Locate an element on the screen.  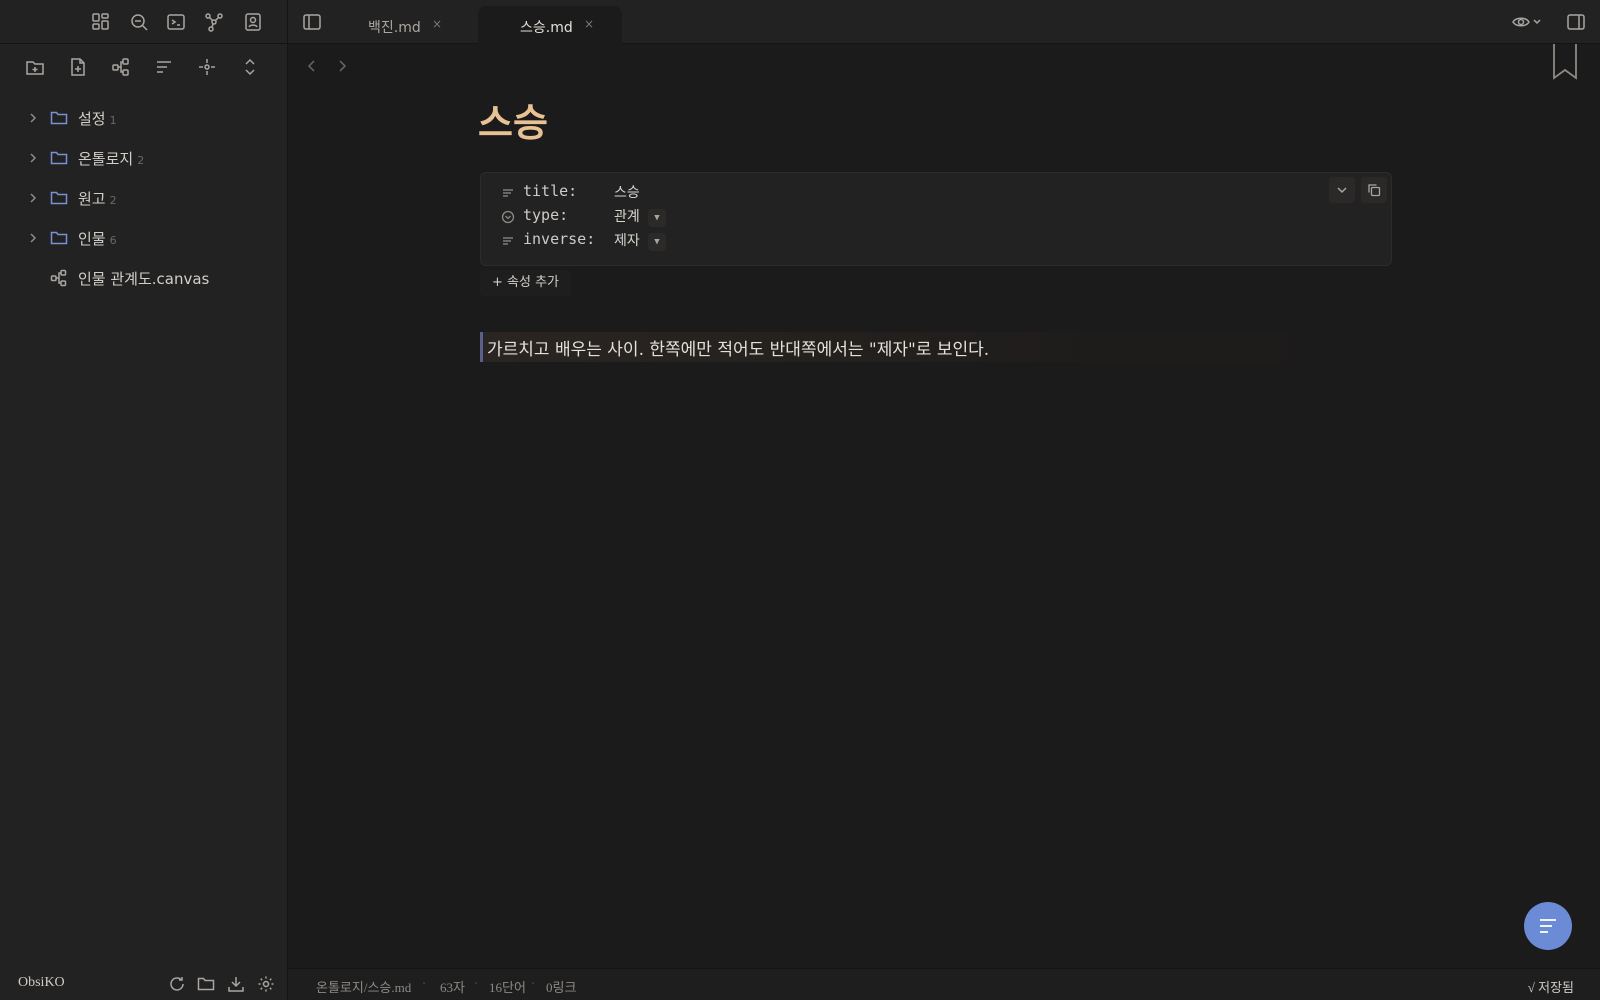
tree-item-label: 원고 2 is located at coordinates (97, 199).